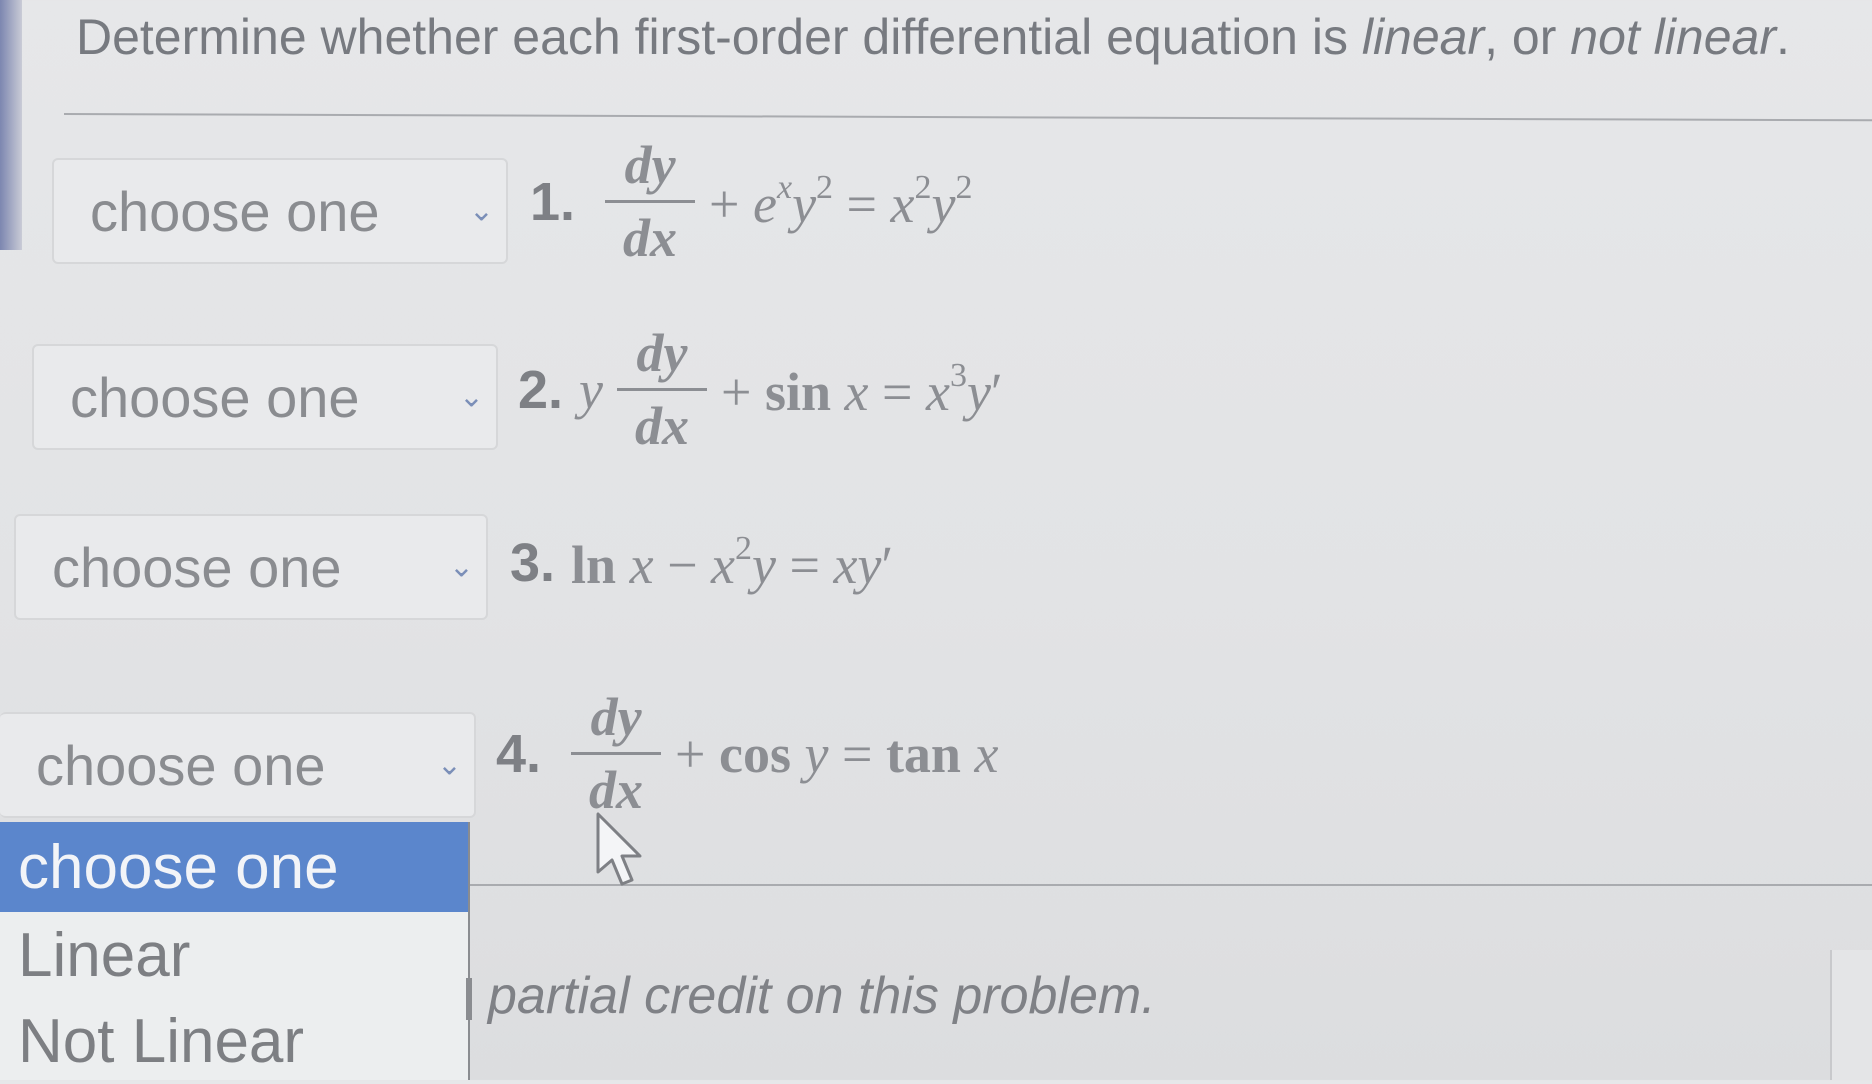  I want to click on divider-bottom, so click(1171, 885).